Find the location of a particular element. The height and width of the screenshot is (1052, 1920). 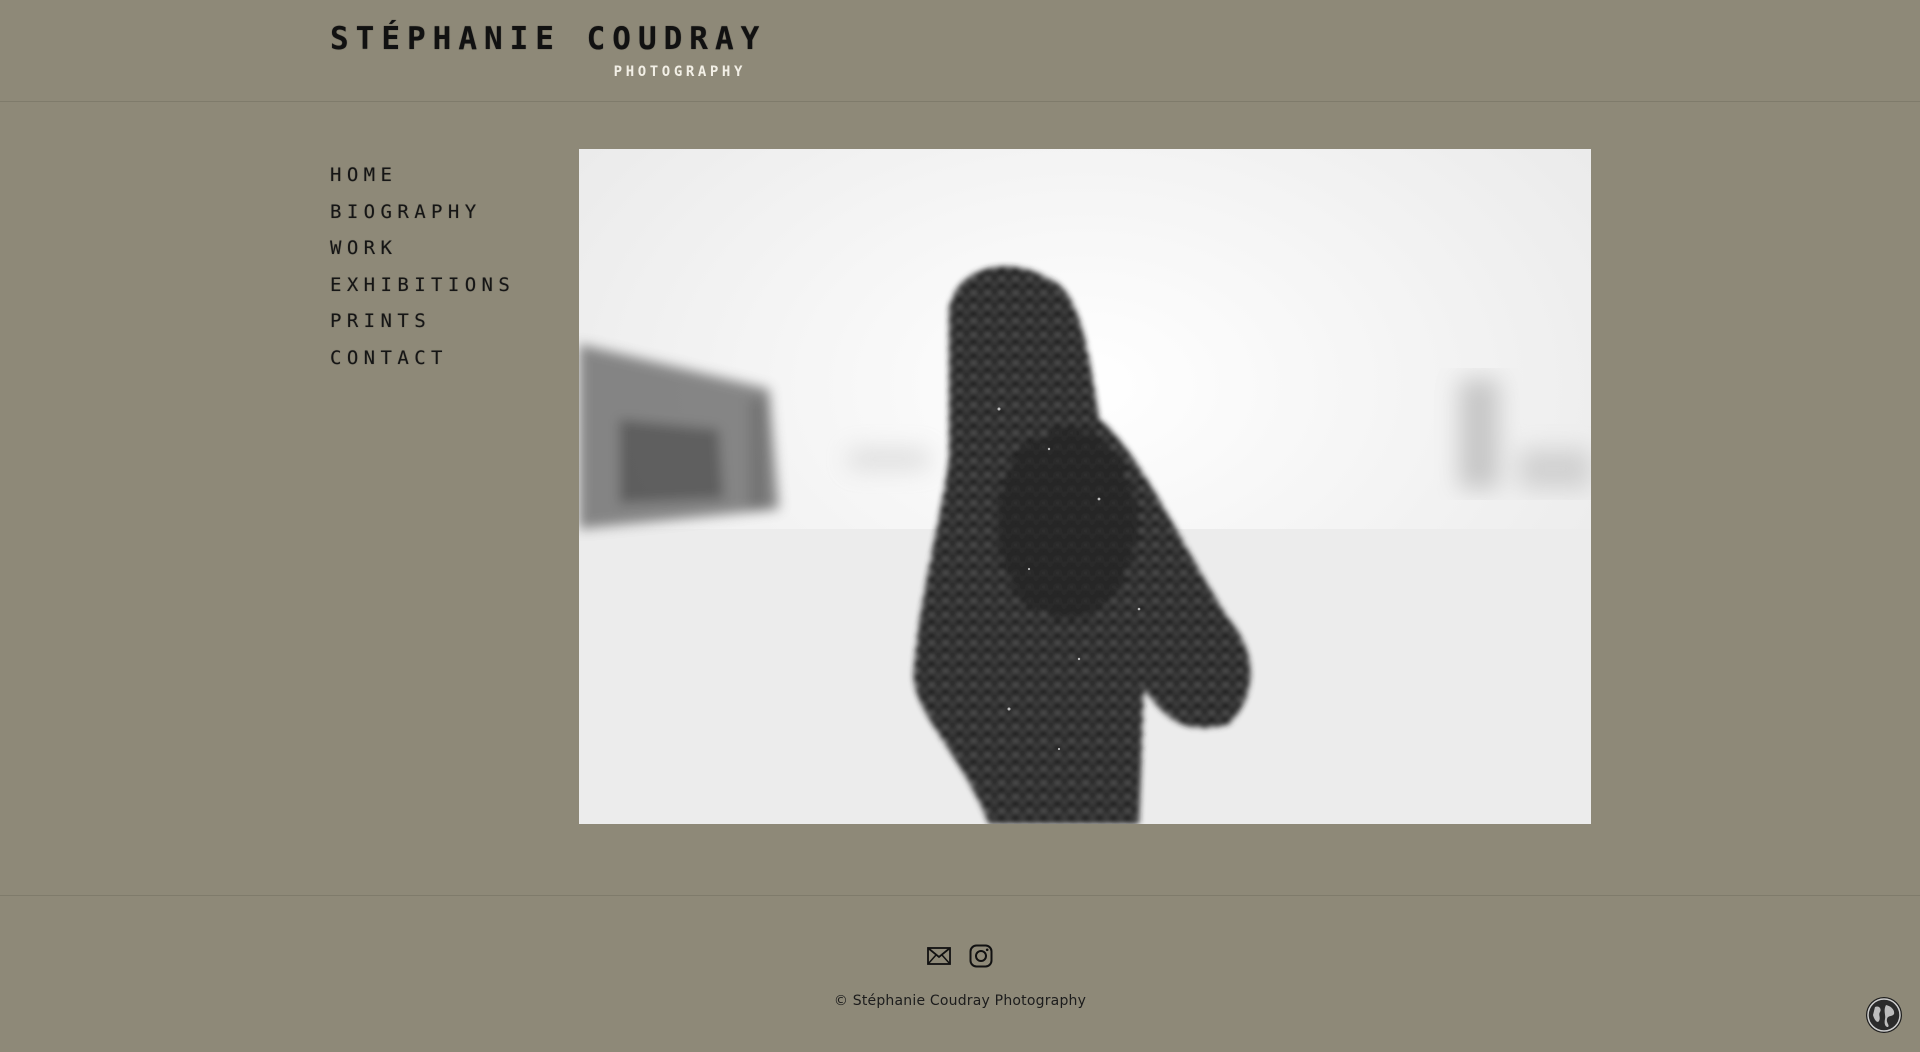

logo-name: STÉPHANIE COUDRAY is located at coordinates (548, 39).